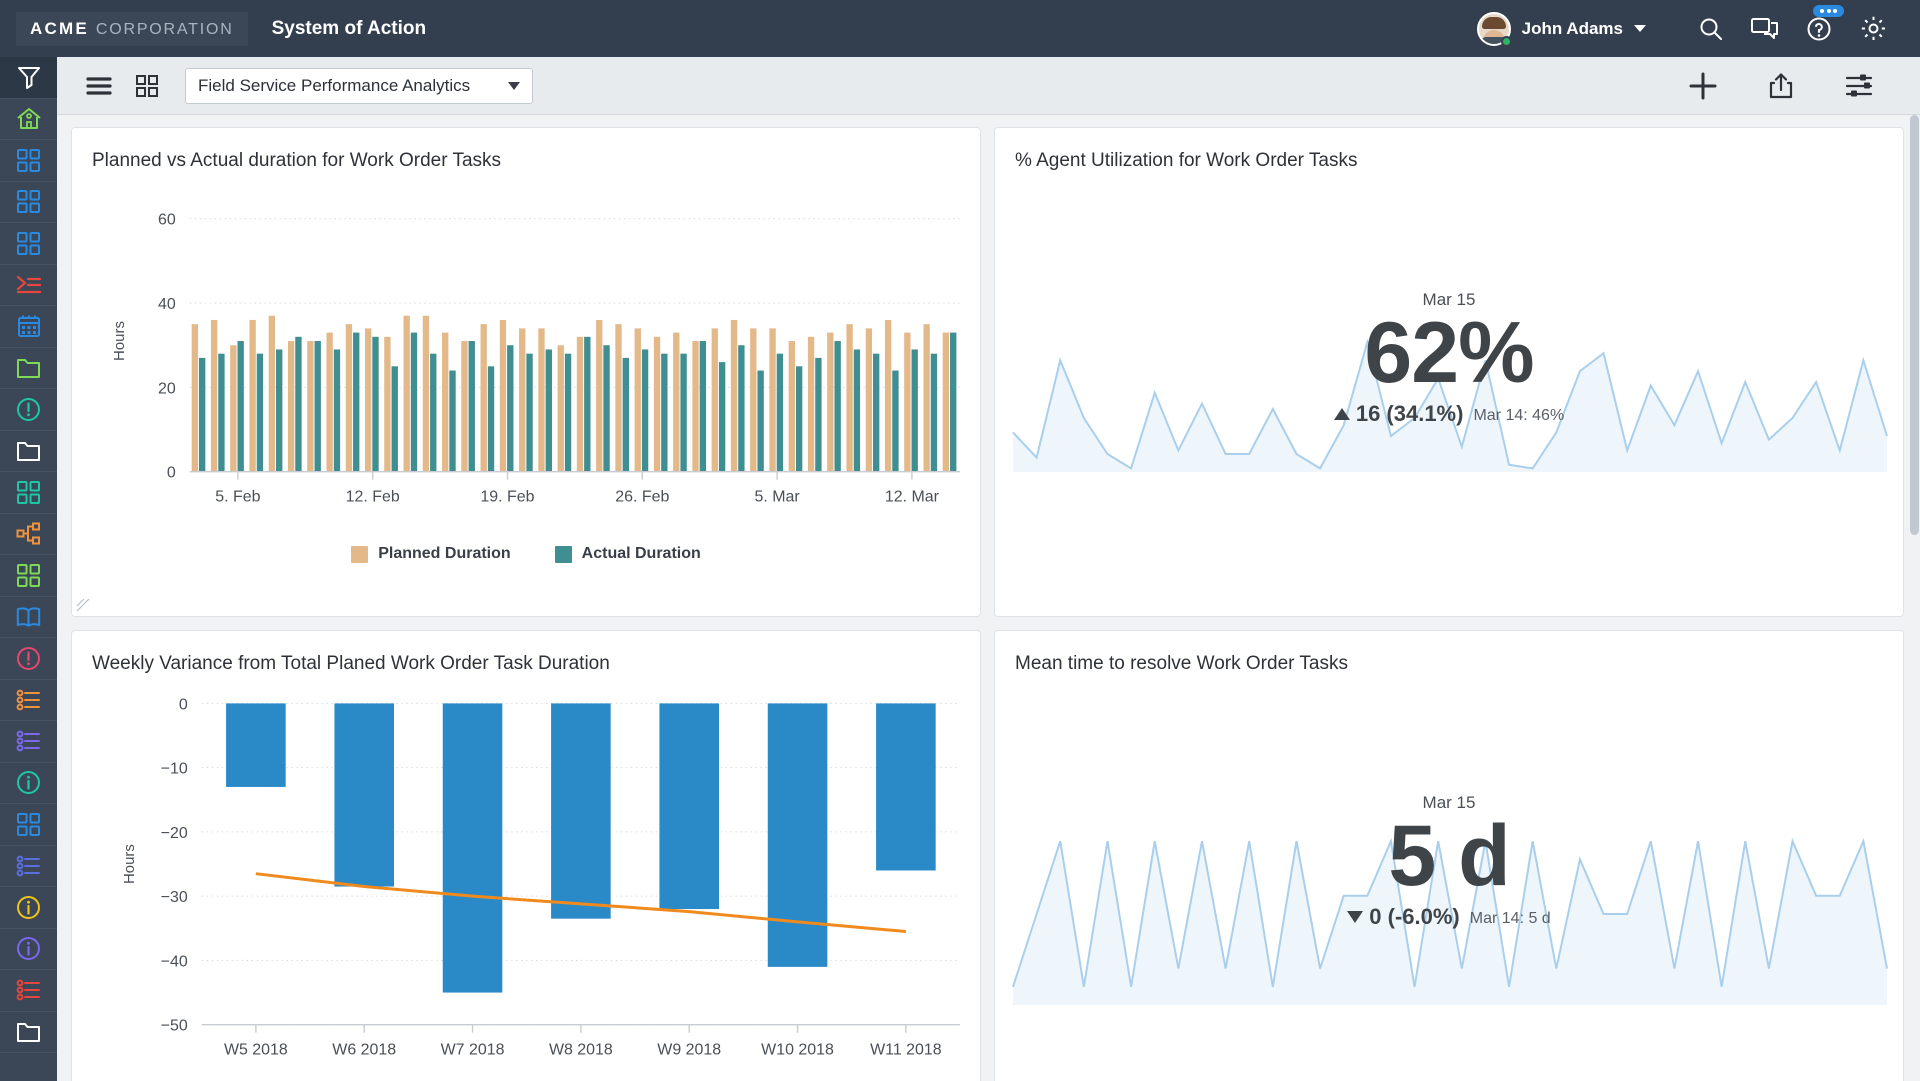 This screenshot has width=1920, height=1081. What do you see at coordinates (174, 897) in the screenshot?
I see `svg-text: −30` at bounding box center [174, 897].